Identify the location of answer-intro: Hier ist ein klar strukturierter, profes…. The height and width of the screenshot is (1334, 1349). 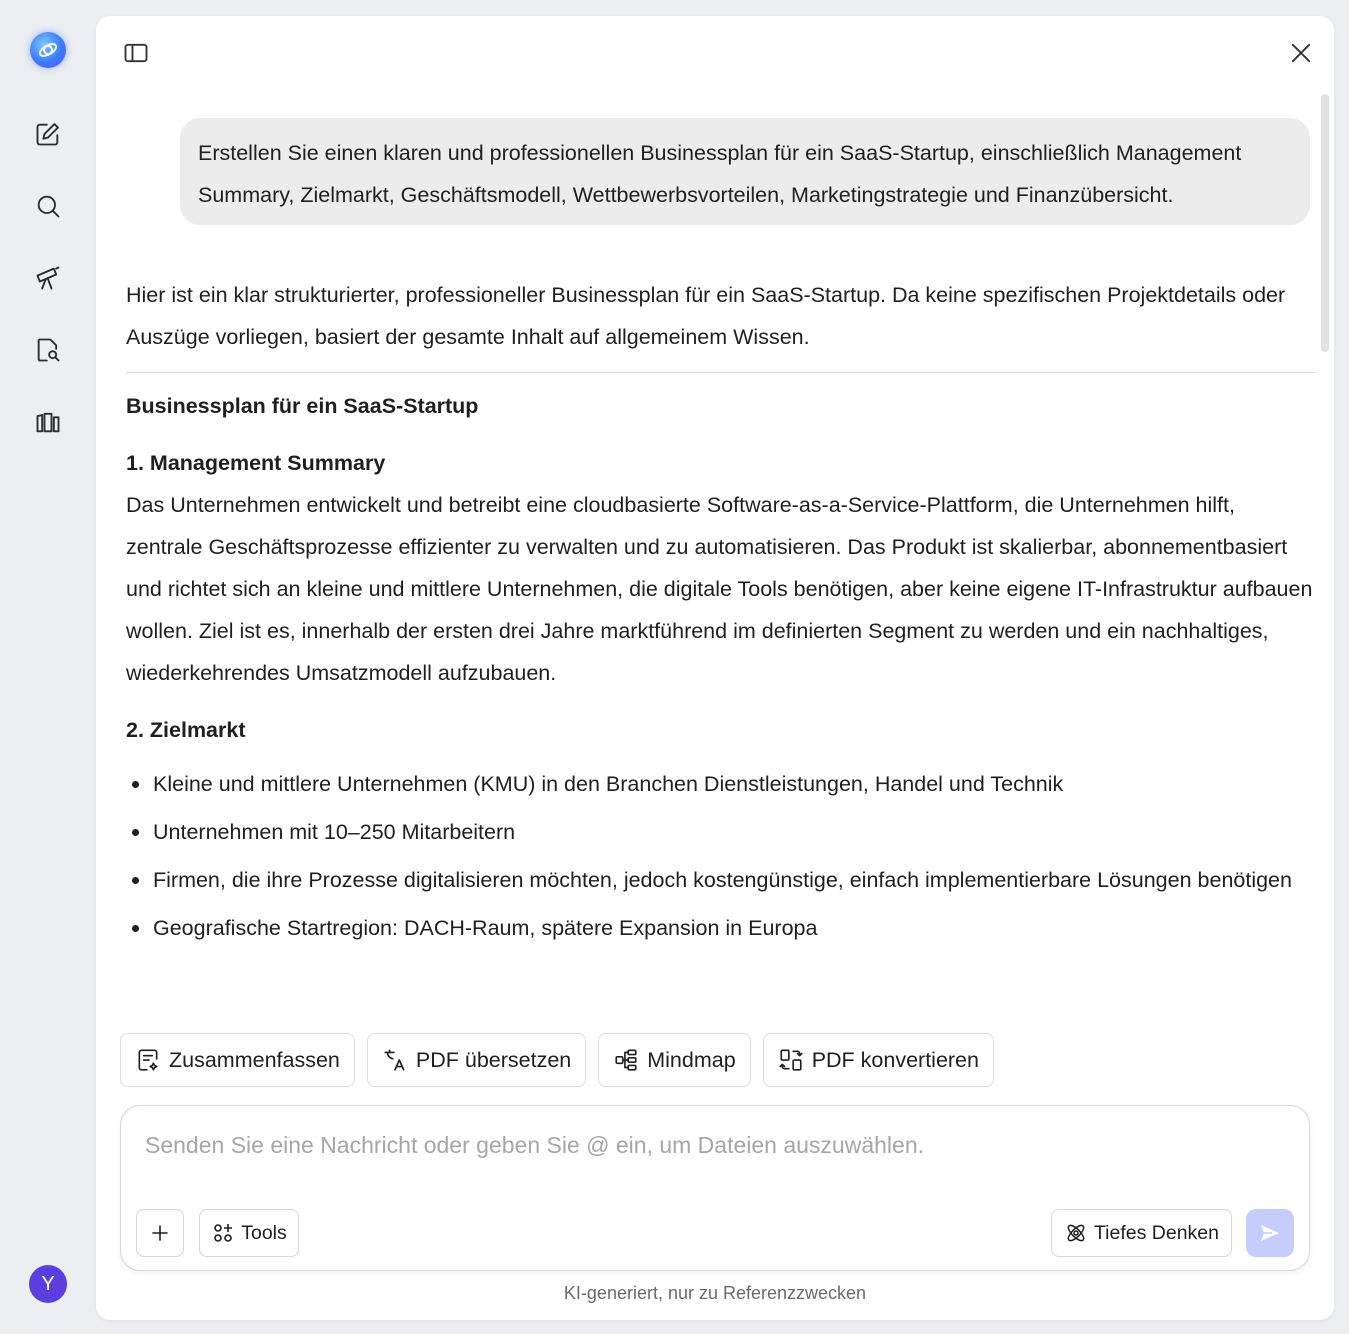
(706, 316).